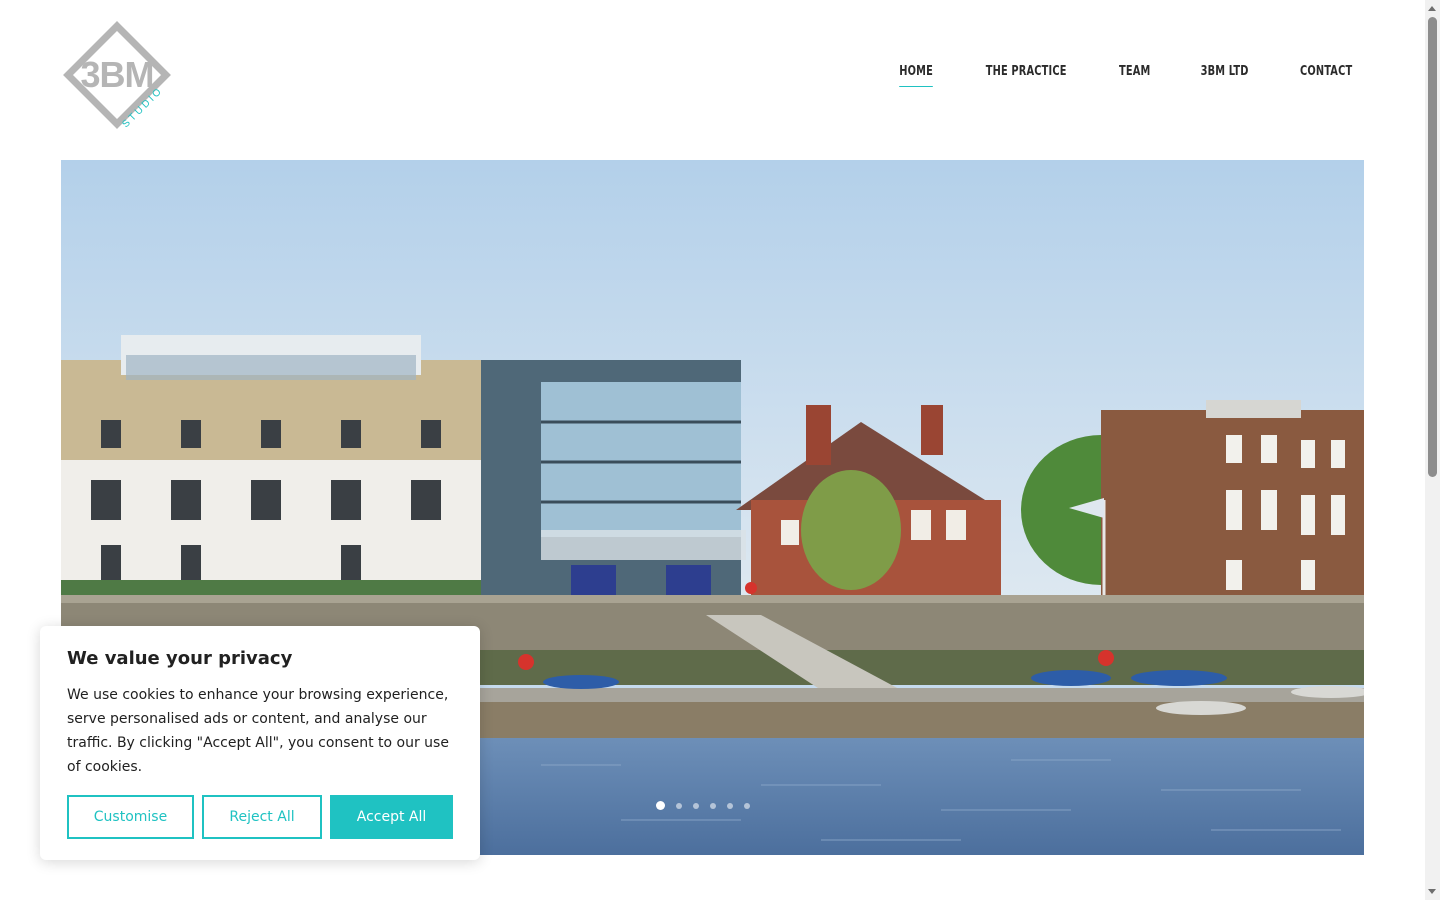 This screenshot has height=900, width=1440. I want to click on logo-diamond-icon: 3BM STUDIO, so click(117, 75).